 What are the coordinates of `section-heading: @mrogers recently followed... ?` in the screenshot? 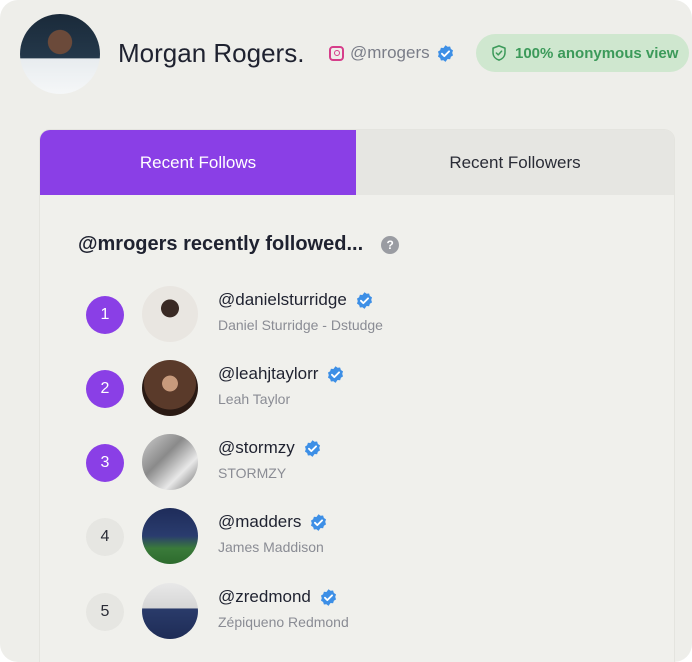 It's located at (239, 244).